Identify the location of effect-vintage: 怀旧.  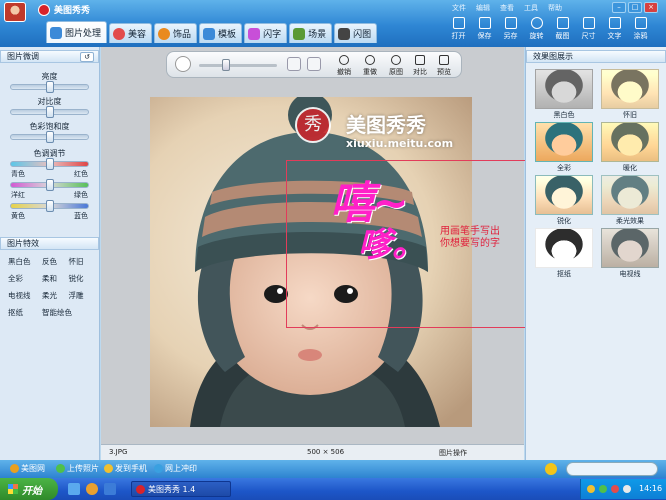
(80, 261).